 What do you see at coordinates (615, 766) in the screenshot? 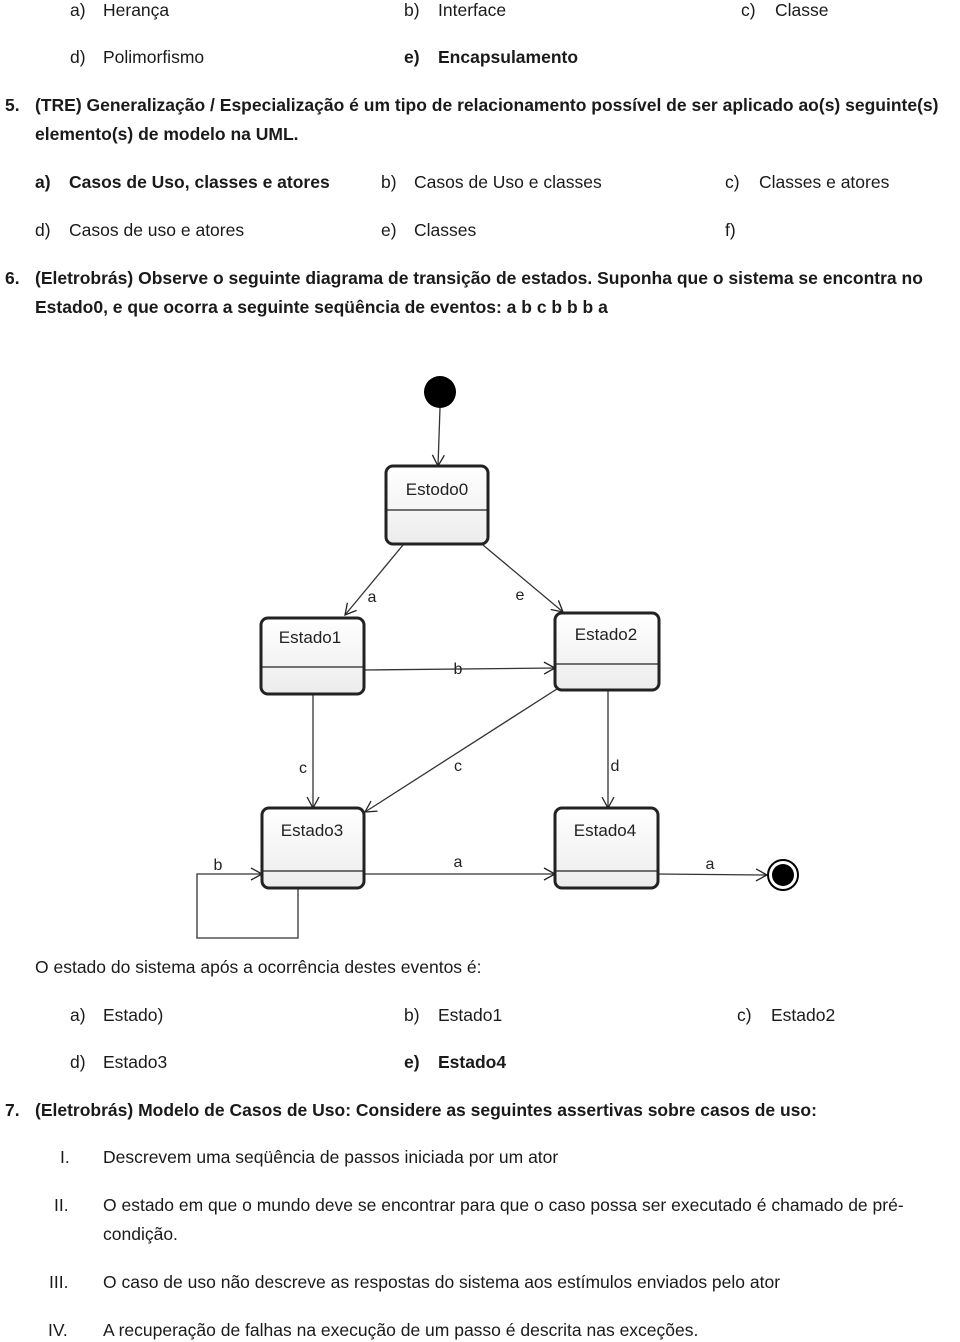
I see `event-label: d` at bounding box center [615, 766].